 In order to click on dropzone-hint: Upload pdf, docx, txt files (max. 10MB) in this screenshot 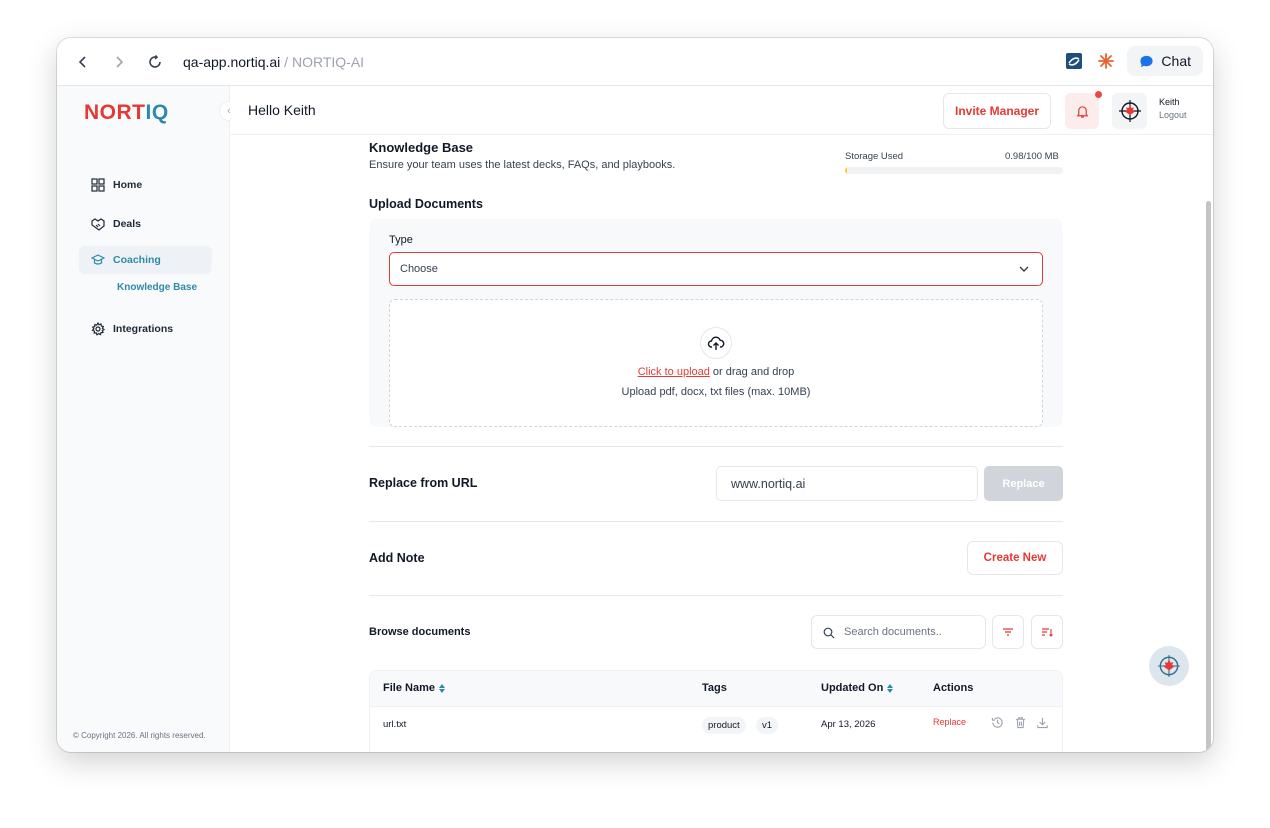, I will do `click(716, 392)`.